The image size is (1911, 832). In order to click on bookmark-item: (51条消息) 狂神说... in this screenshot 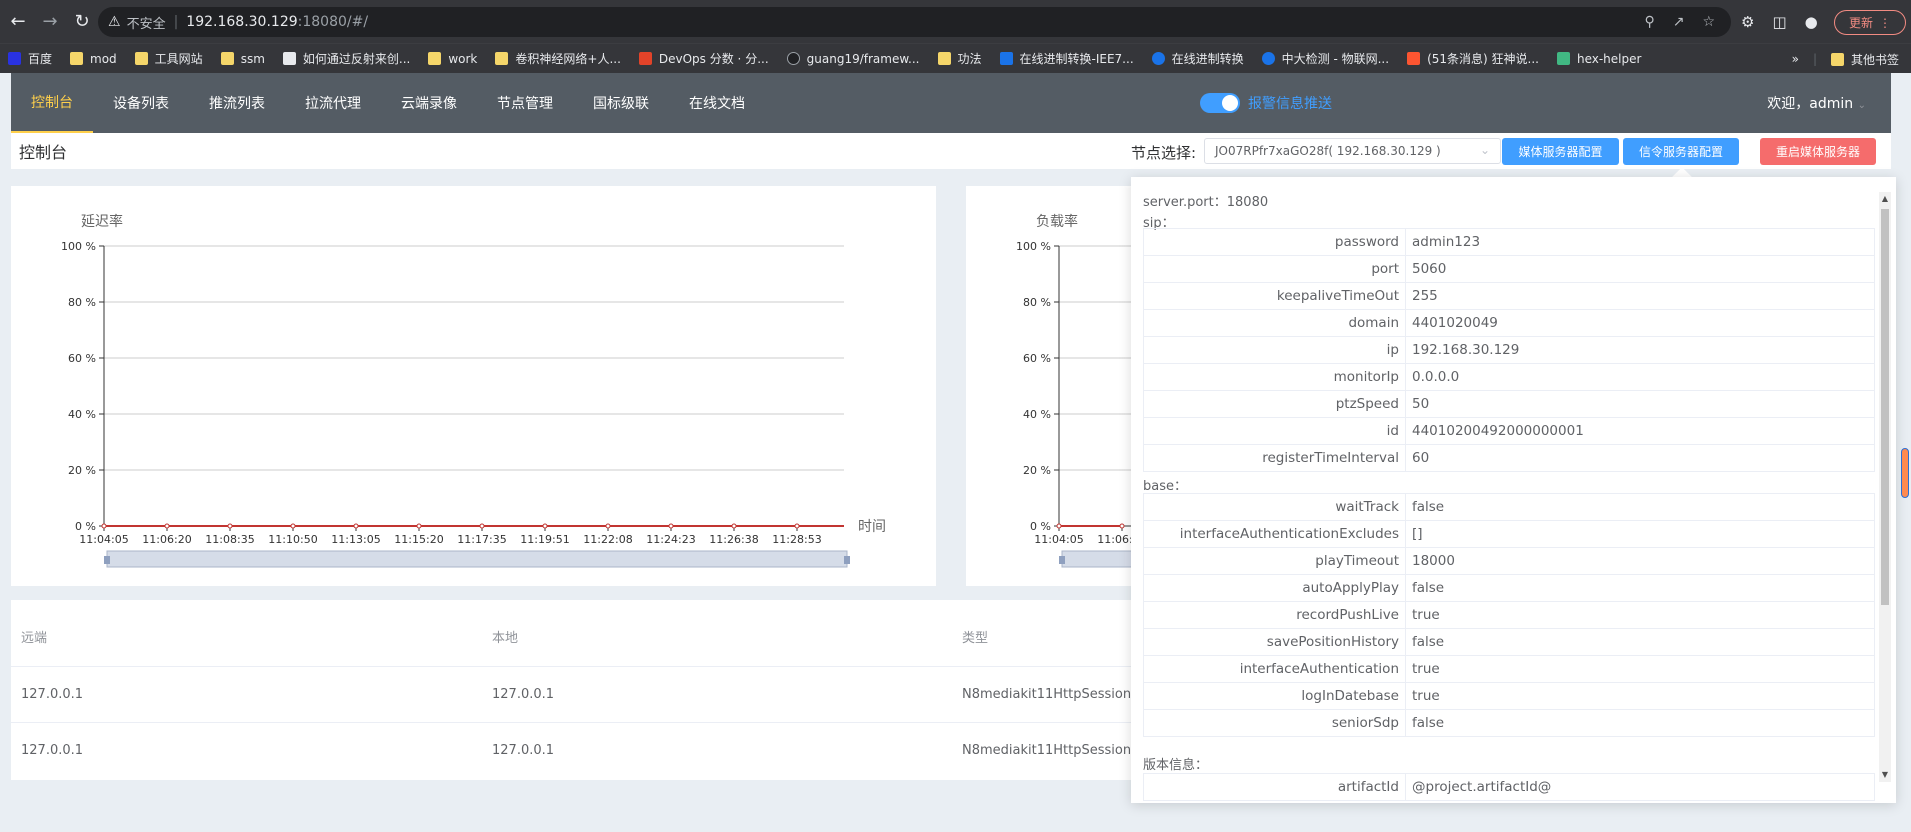, I will do `click(1473, 58)`.